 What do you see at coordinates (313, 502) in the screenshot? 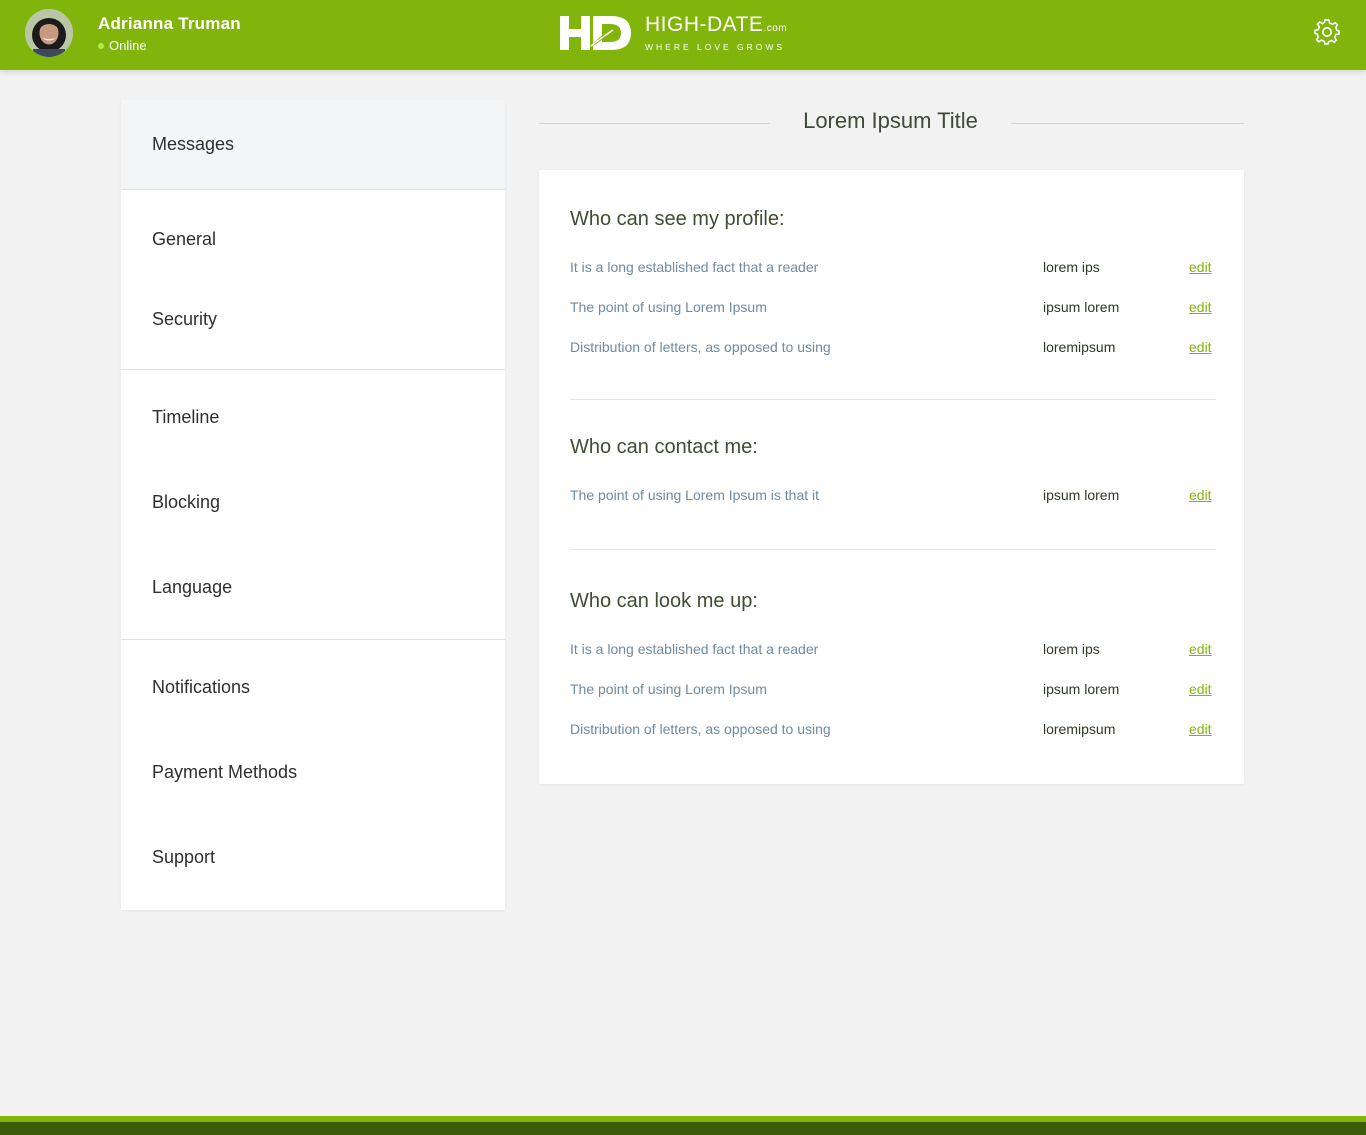
I see `sidebar-item-blocking: Blocking` at bounding box center [313, 502].